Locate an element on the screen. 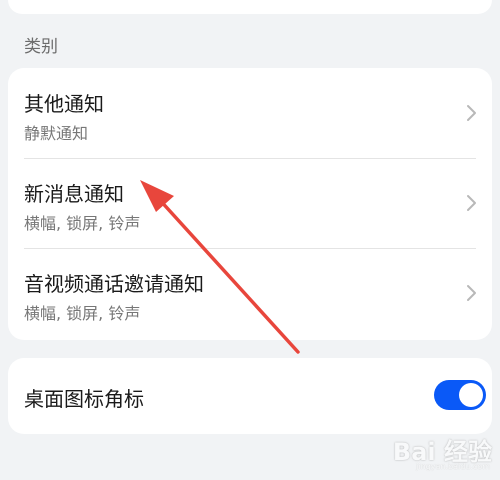 Image resolution: width=500 pixels, height=480 pixels. list-item-title: 新消息通知 is located at coordinates (74, 194).